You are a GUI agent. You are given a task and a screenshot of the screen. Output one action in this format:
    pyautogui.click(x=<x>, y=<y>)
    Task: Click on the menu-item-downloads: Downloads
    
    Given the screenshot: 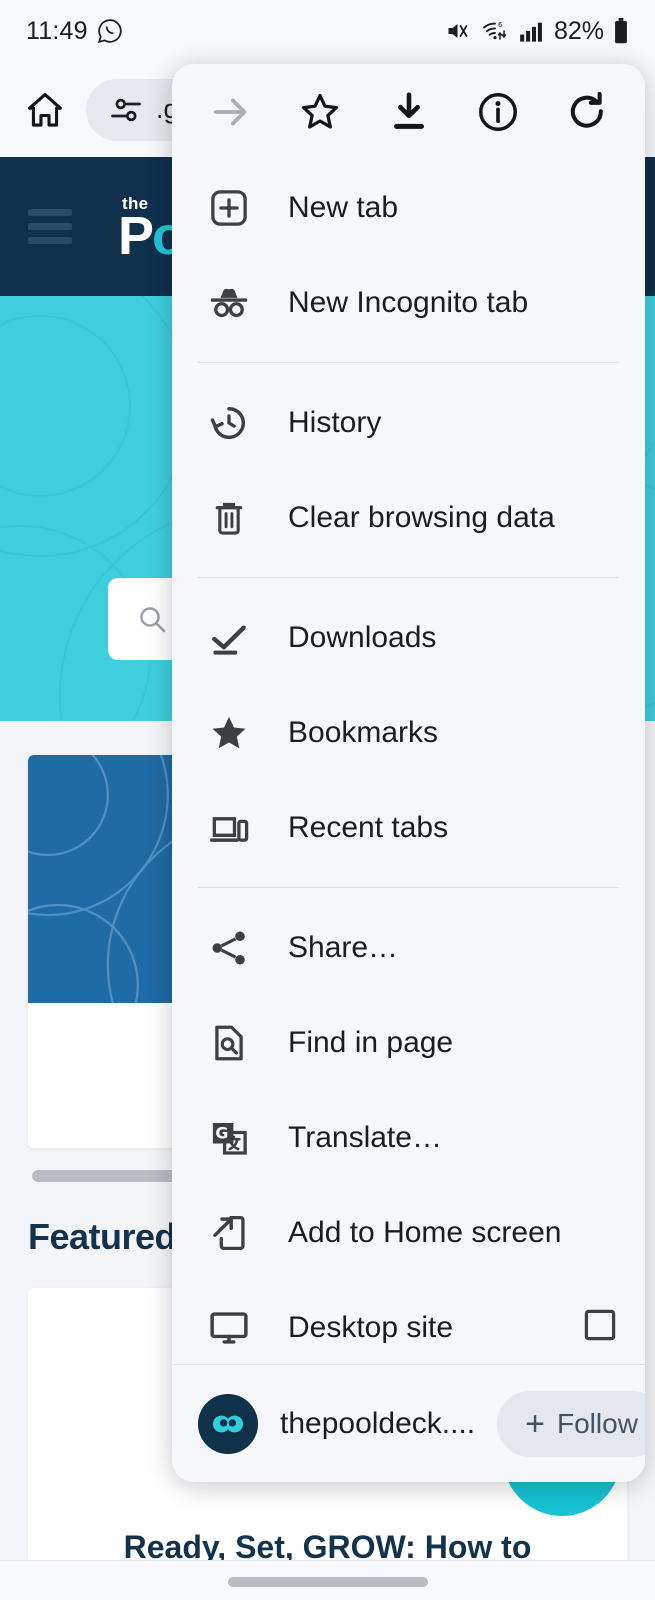 What is the action you would take?
    pyautogui.click(x=408, y=637)
    